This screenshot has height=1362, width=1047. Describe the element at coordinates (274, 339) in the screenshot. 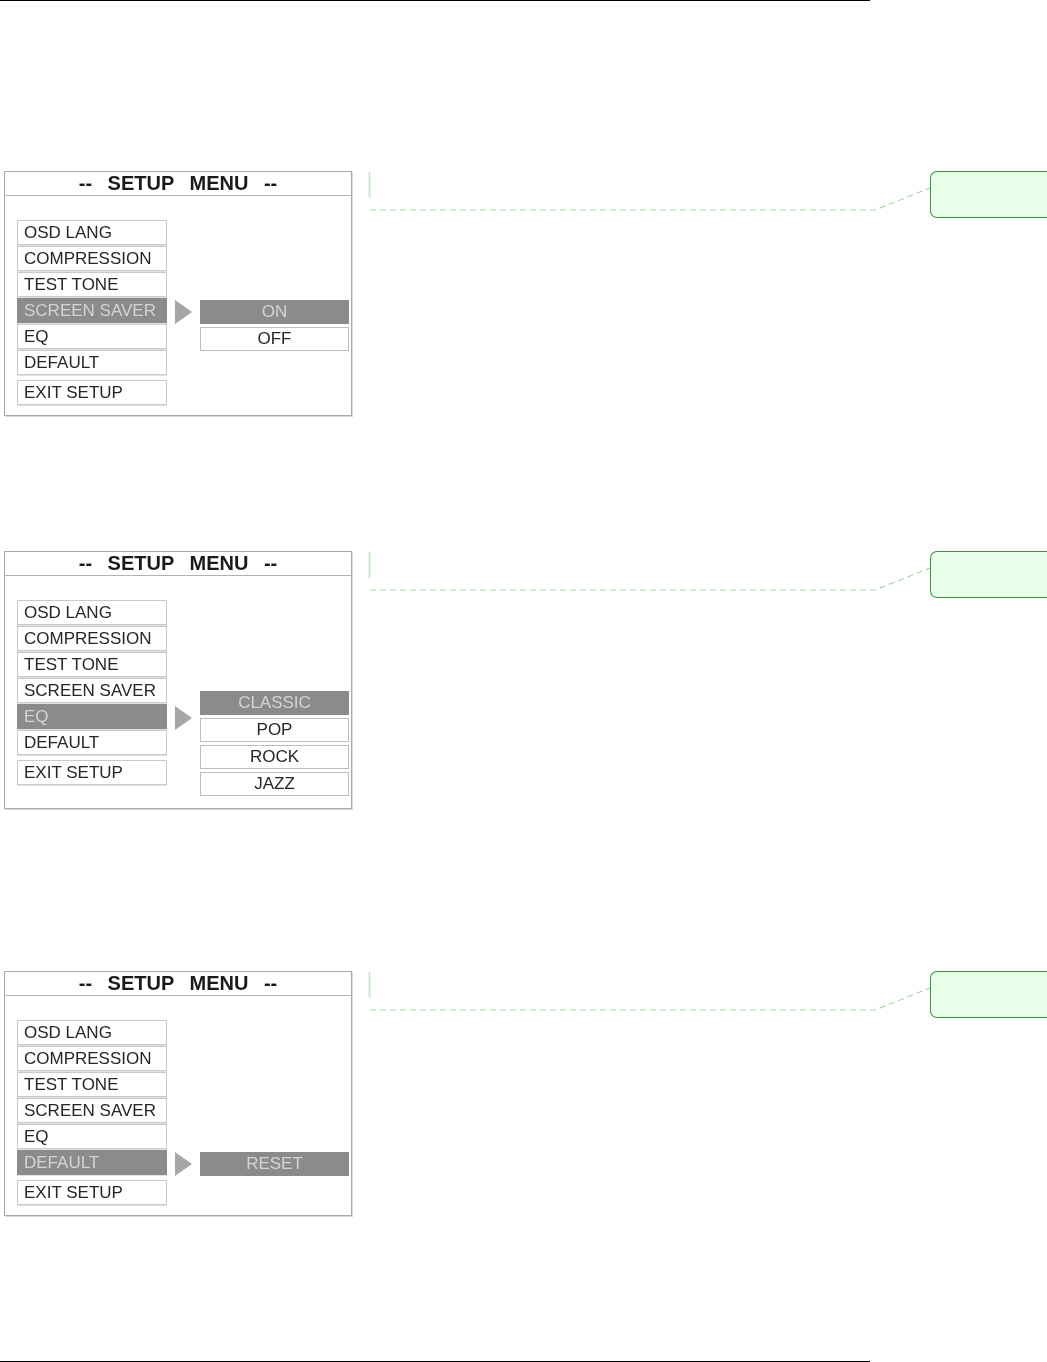

I see `submenu-item: OFF` at that location.